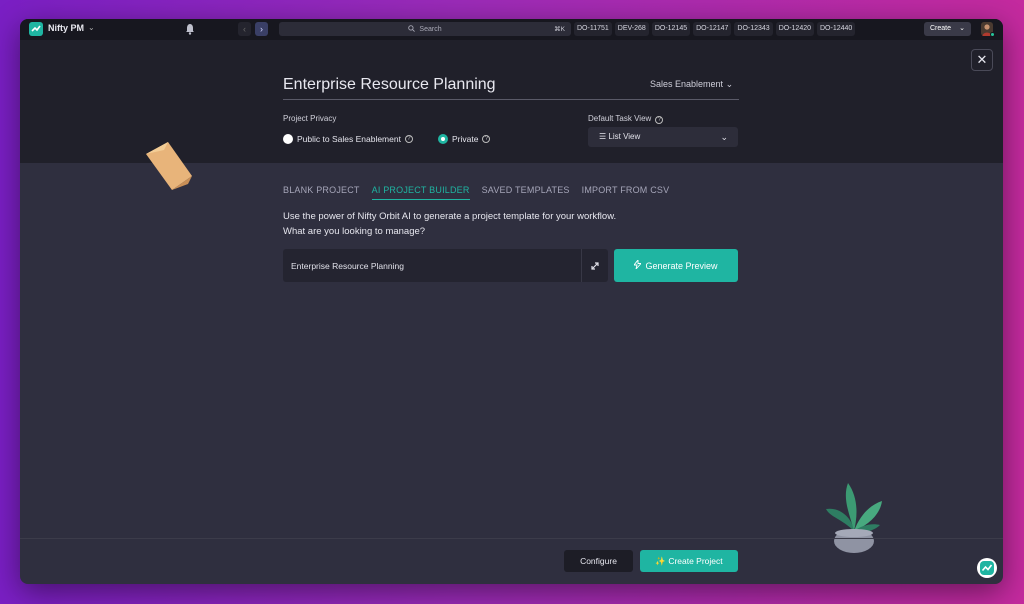 The width and height of the screenshot is (1024, 604). I want to click on ticket-tab: DO-12343, so click(753, 29).